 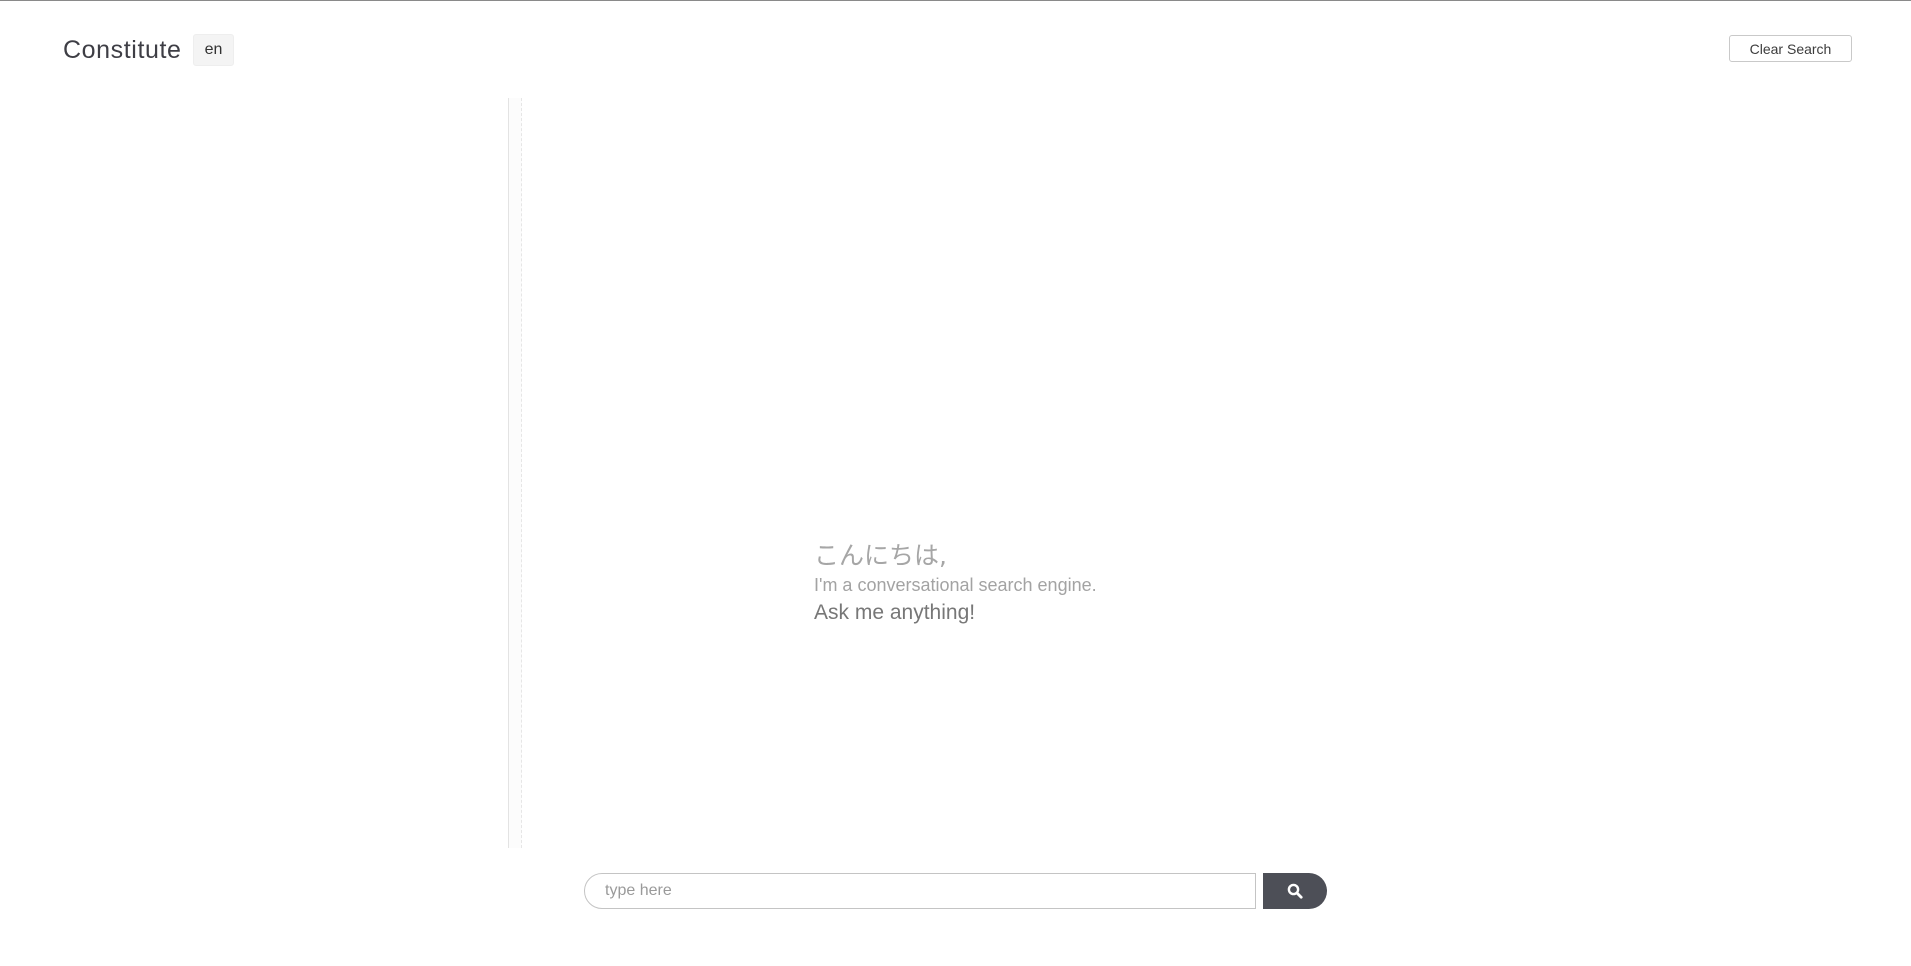 I want to click on search-input, so click(x=920, y=891).